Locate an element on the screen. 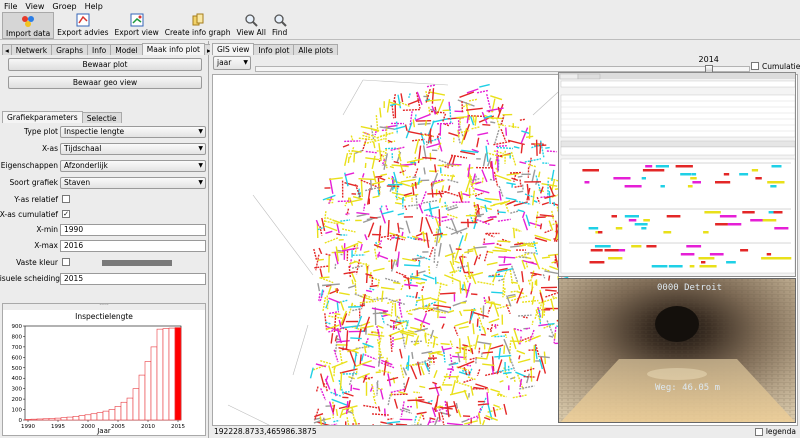 Image resolution: width=800 pixels, height=438 pixels. soort-grafiek-select: Staven ▼ is located at coordinates (133, 183).